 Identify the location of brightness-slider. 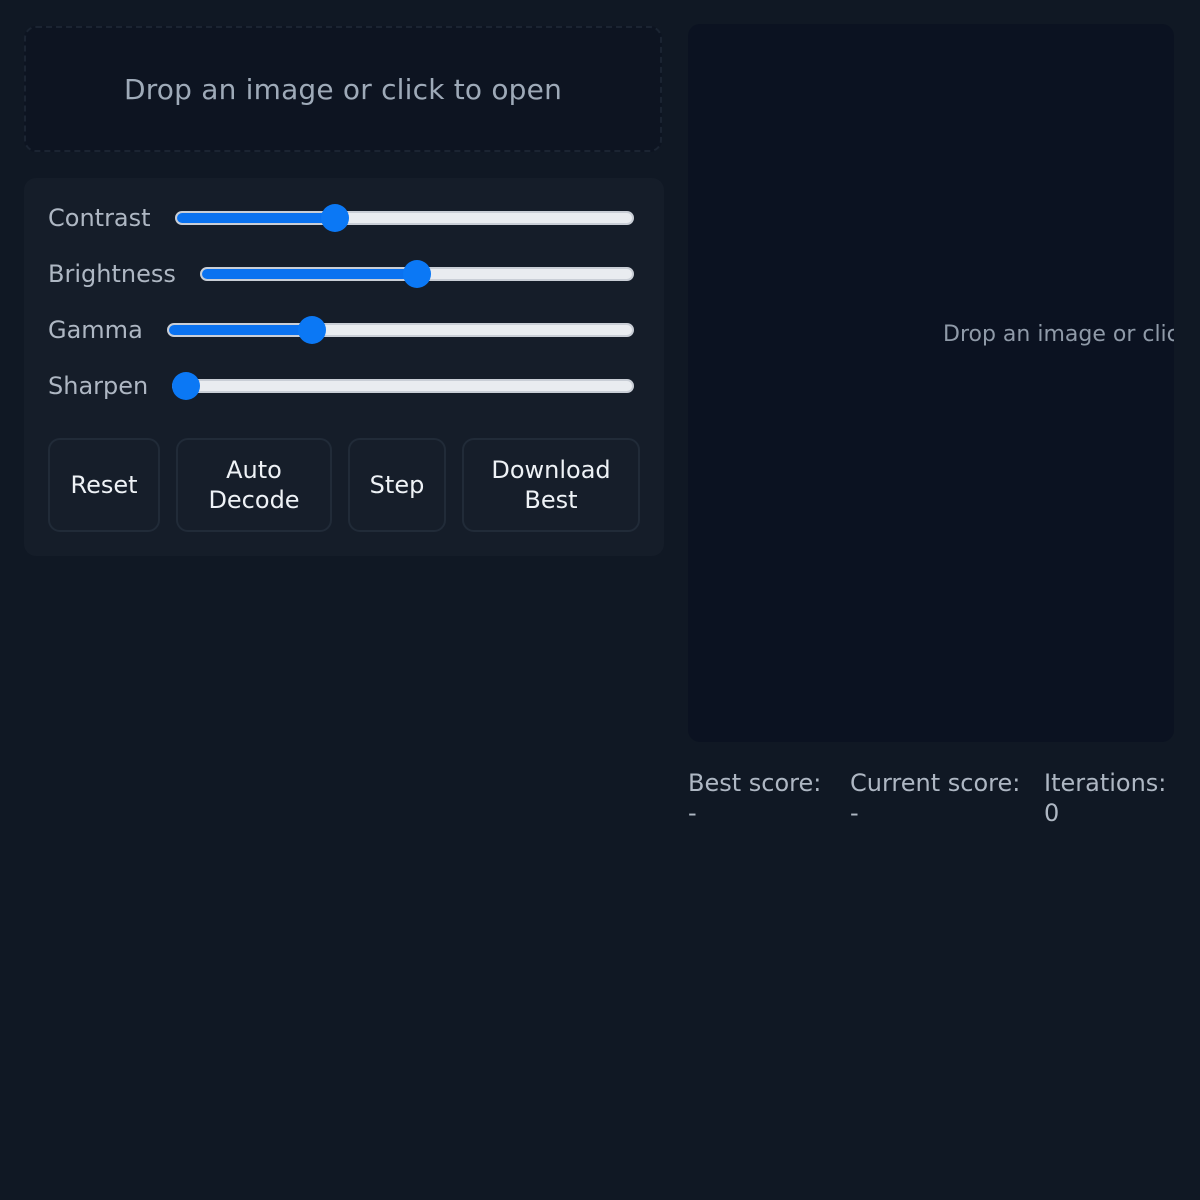
(416, 274).